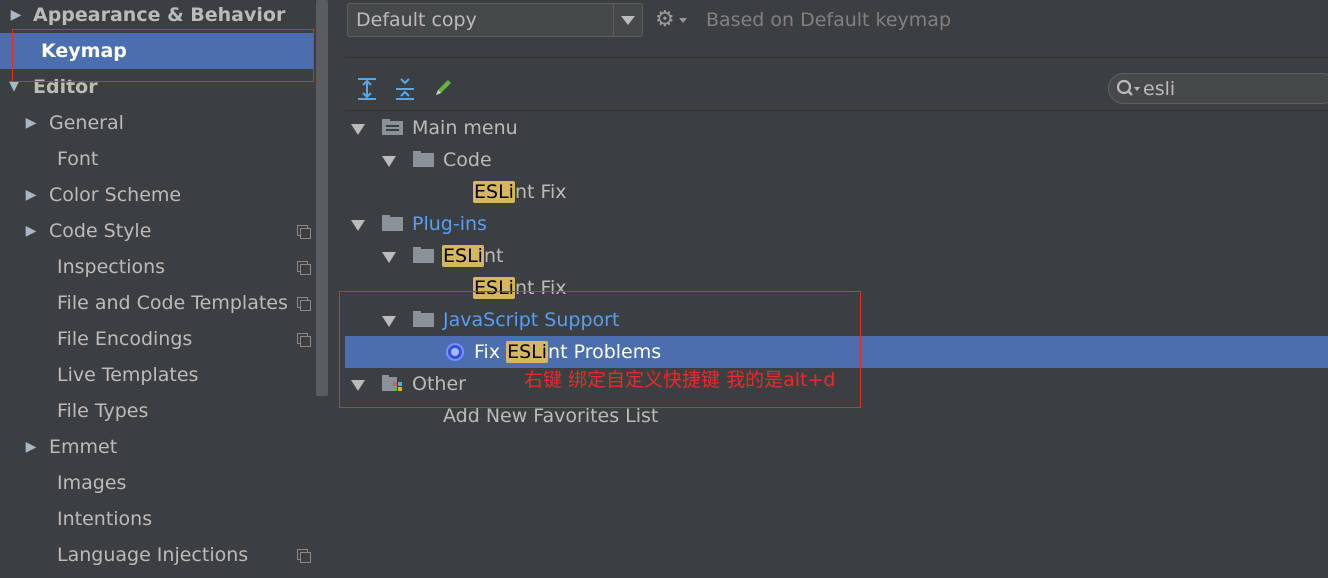  Describe the element at coordinates (125, 339) in the screenshot. I see `sidebar-item-label: File Encodings` at that location.